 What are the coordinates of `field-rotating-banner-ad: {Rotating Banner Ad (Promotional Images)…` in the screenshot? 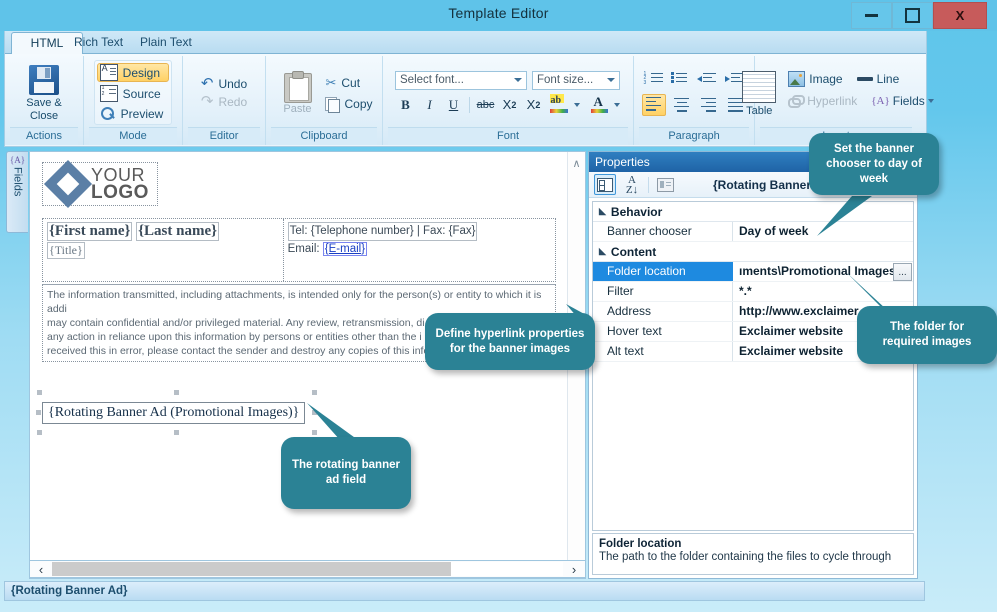 It's located at (174, 413).